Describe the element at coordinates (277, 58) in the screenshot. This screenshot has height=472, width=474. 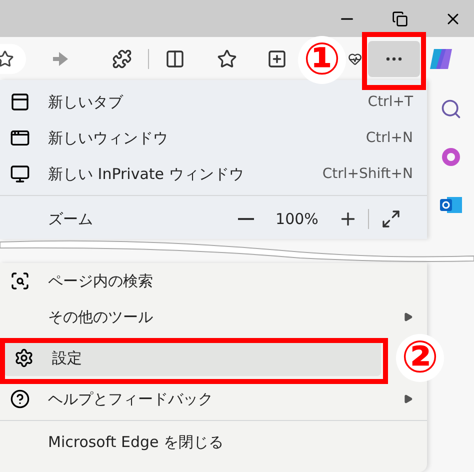
I see `plus-square-icon` at that location.